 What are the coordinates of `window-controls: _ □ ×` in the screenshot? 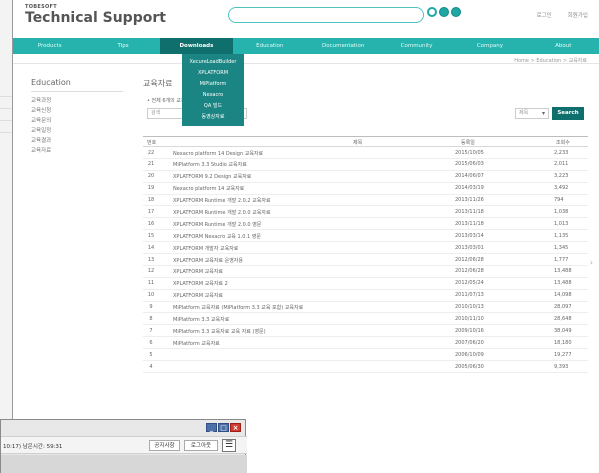 It's located at (223, 427).